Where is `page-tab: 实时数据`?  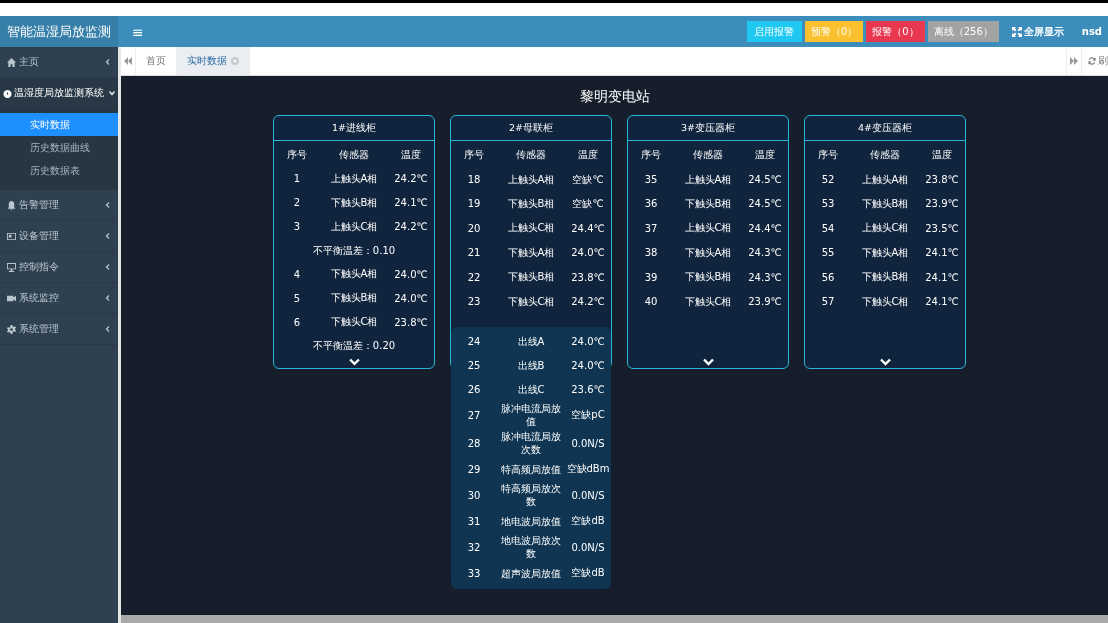 page-tab: 实时数据 is located at coordinates (213, 61).